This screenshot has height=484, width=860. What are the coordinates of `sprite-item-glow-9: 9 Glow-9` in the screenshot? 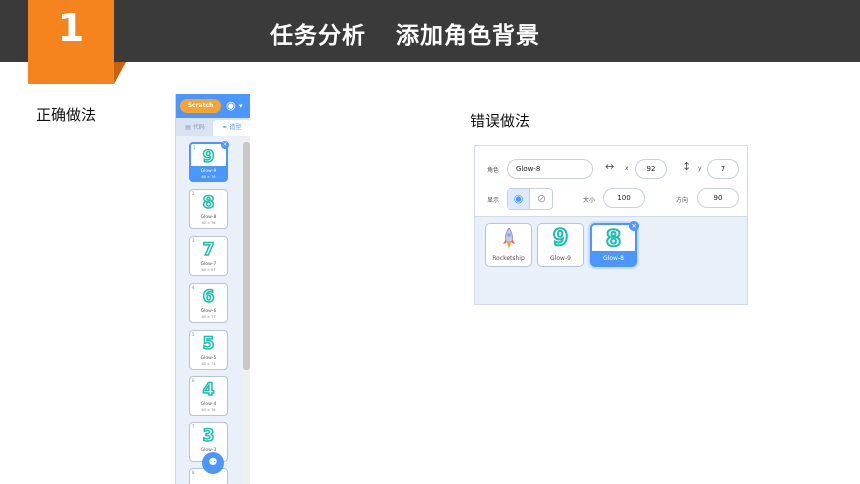 It's located at (560, 245).